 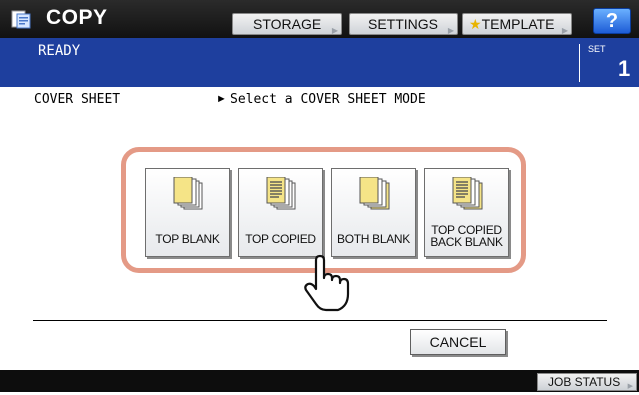 I want to click on top-copied-back-blank-button: TOP COPIED BACK BLANK, so click(x=466, y=212).